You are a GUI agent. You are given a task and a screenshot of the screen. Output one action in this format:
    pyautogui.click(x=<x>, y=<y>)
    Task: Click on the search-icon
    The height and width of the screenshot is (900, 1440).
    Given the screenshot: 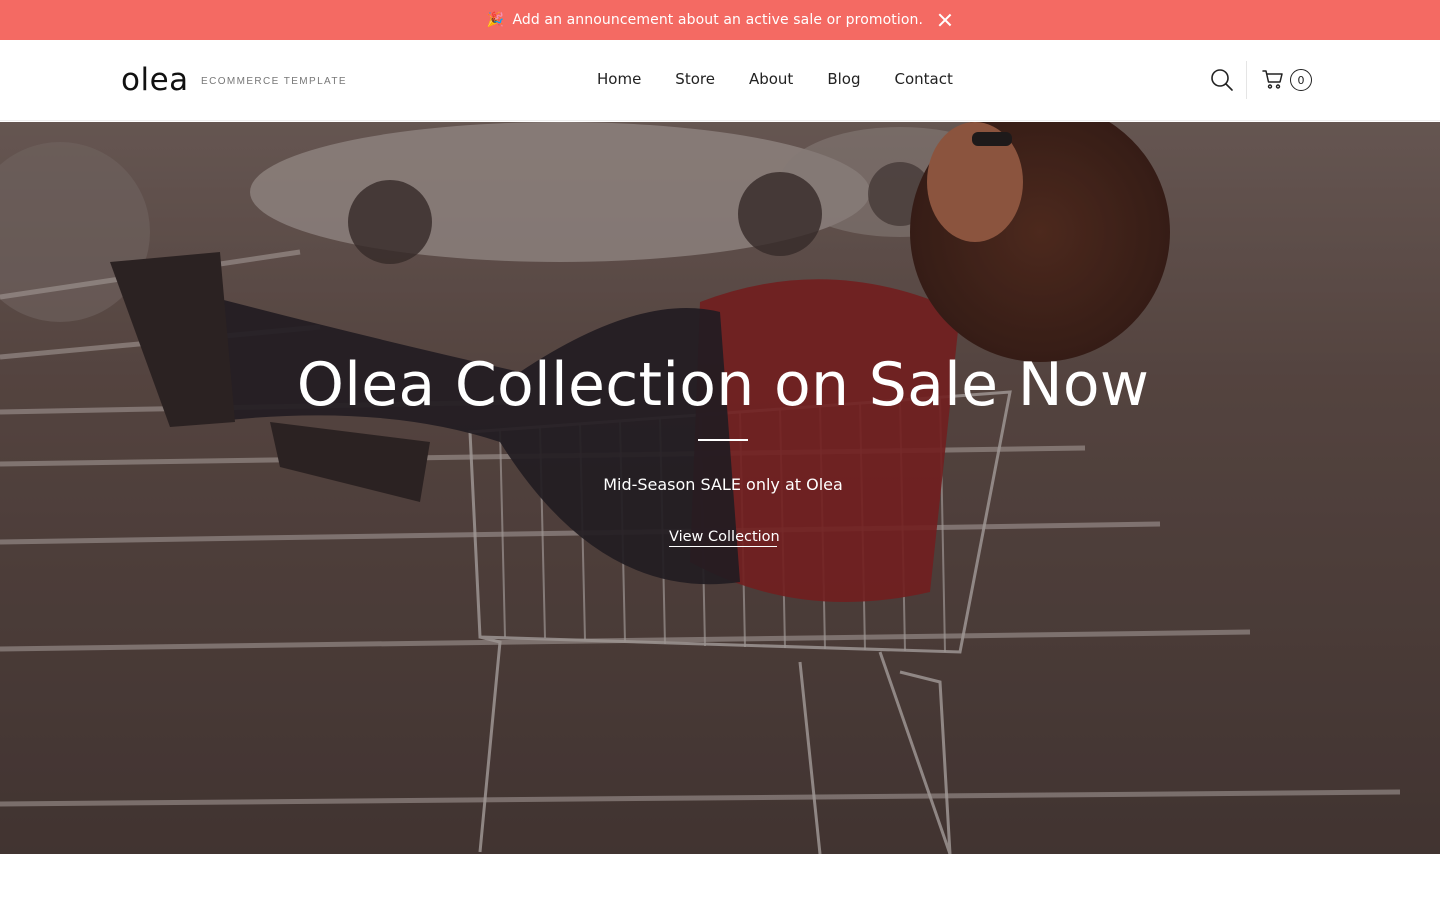 What is the action you would take?
    pyautogui.click(x=1222, y=80)
    